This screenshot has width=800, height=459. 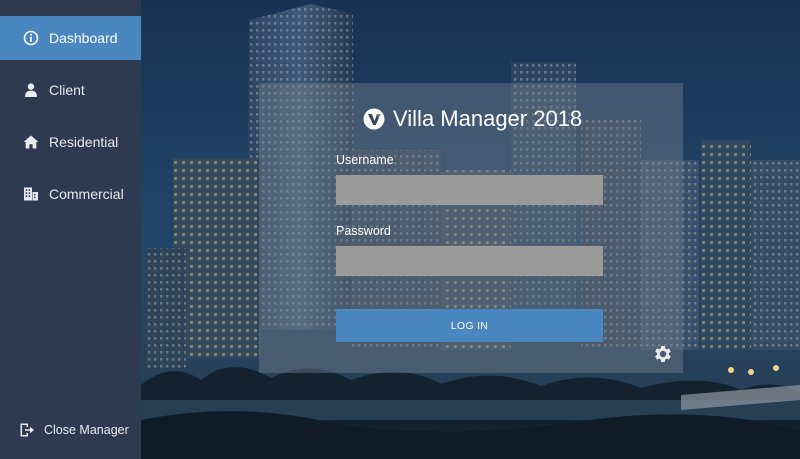 What do you see at coordinates (83, 38) in the screenshot?
I see `sidebar-item-label: Dashboard` at bounding box center [83, 38].